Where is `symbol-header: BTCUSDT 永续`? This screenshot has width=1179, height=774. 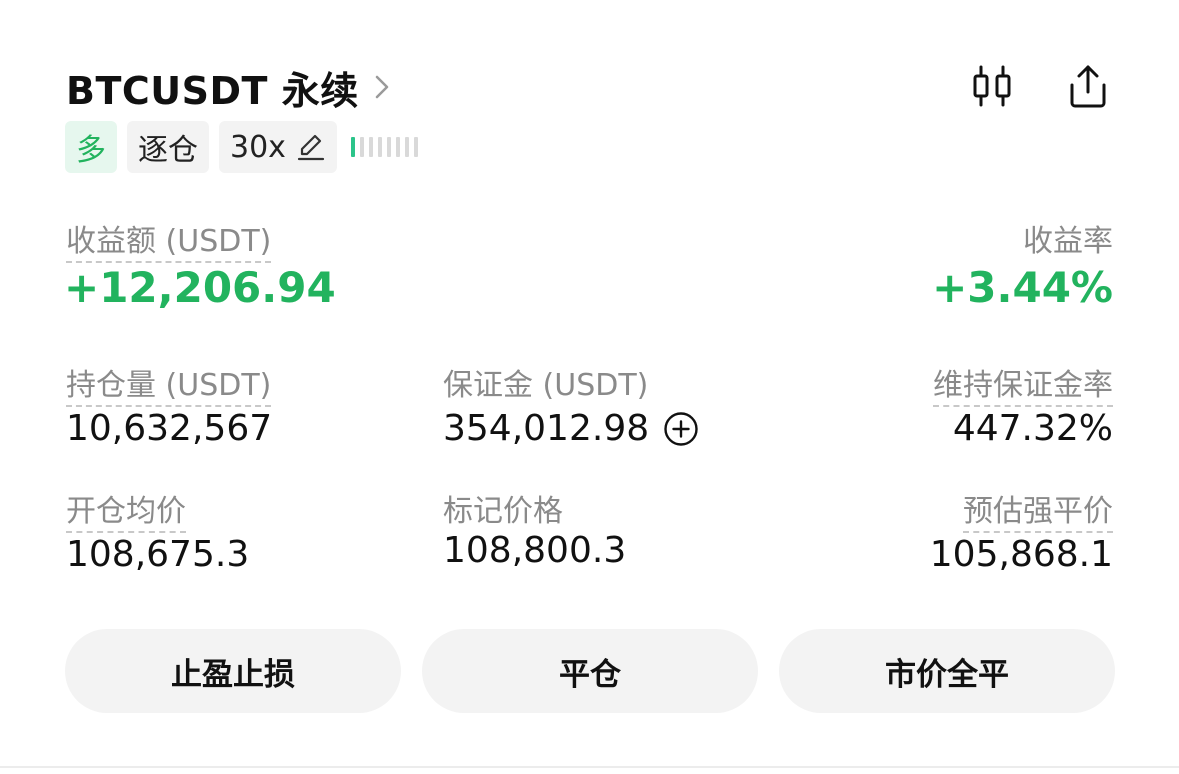
symbol-header: BTCUSDT 永续 is located at coordinates (227, 87).